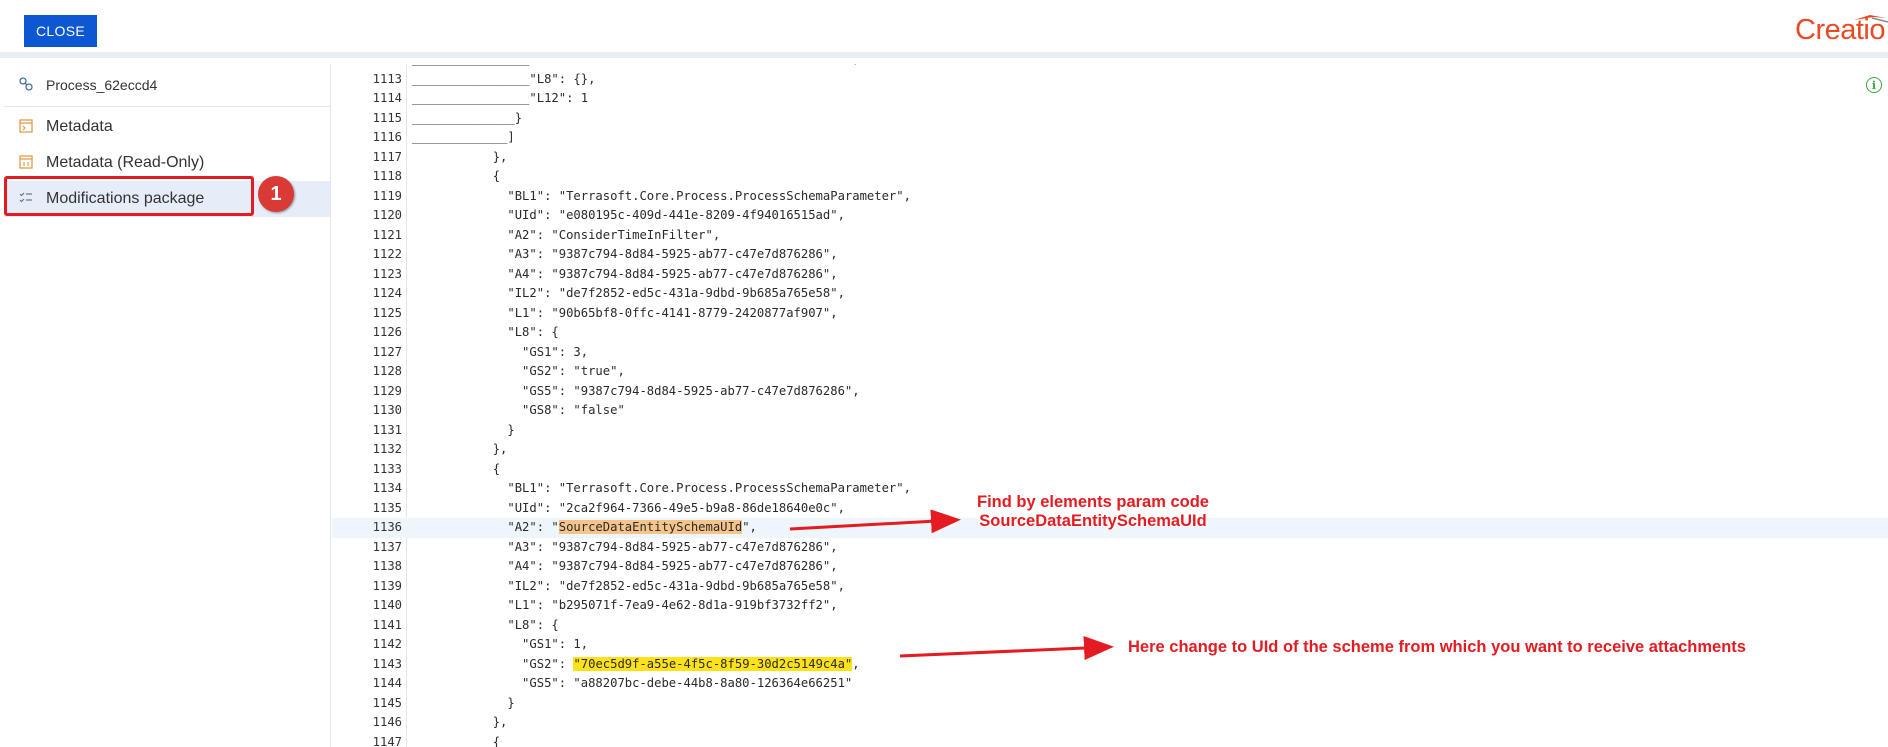 The width and height of the screenshot is (1888, 747). What do you see at coordinates (387, 624) in the screenshot?
I see `line-number: 1141` at bounding box center [387, 624].